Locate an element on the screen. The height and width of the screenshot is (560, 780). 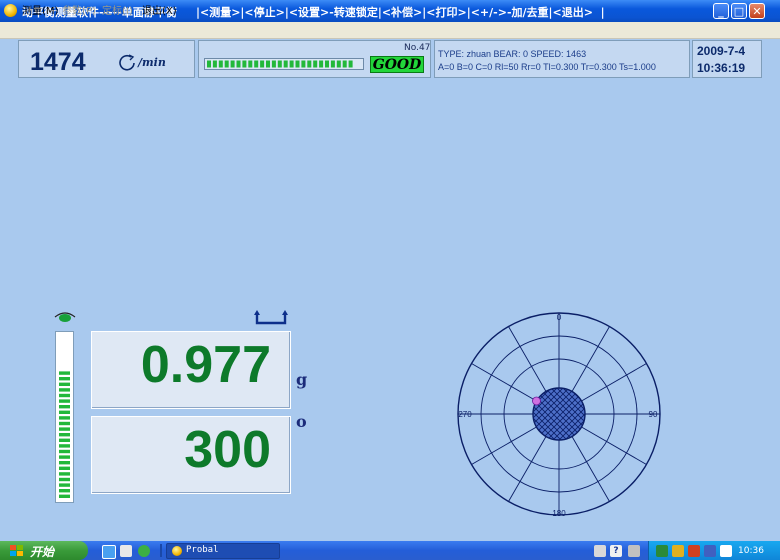
info-panel is located at coordinates (562, 59).